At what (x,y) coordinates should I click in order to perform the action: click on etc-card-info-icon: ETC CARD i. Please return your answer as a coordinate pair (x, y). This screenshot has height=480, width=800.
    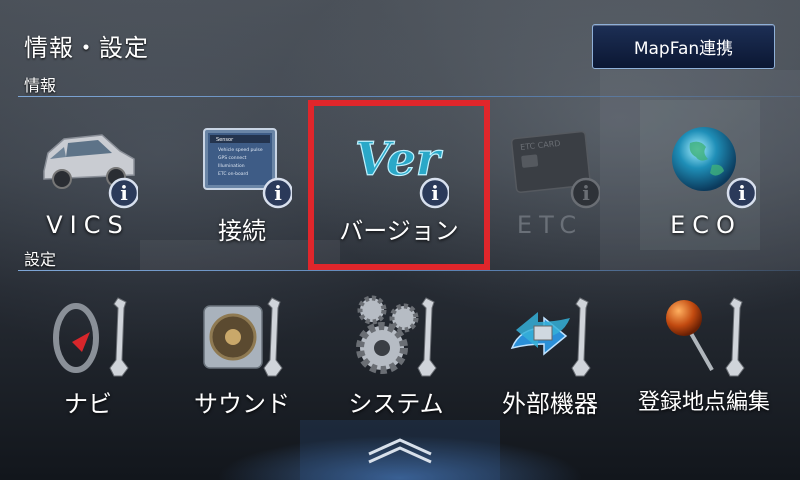
    Looking at the image, I should click on (555, 169).